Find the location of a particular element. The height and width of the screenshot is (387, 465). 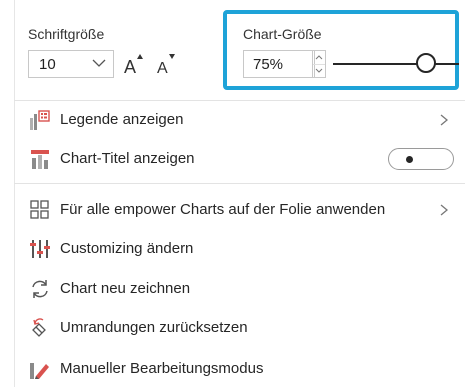

menu-item-reset-borders: Umrandungen zurücksetzen is located at coordinates (239, 328).